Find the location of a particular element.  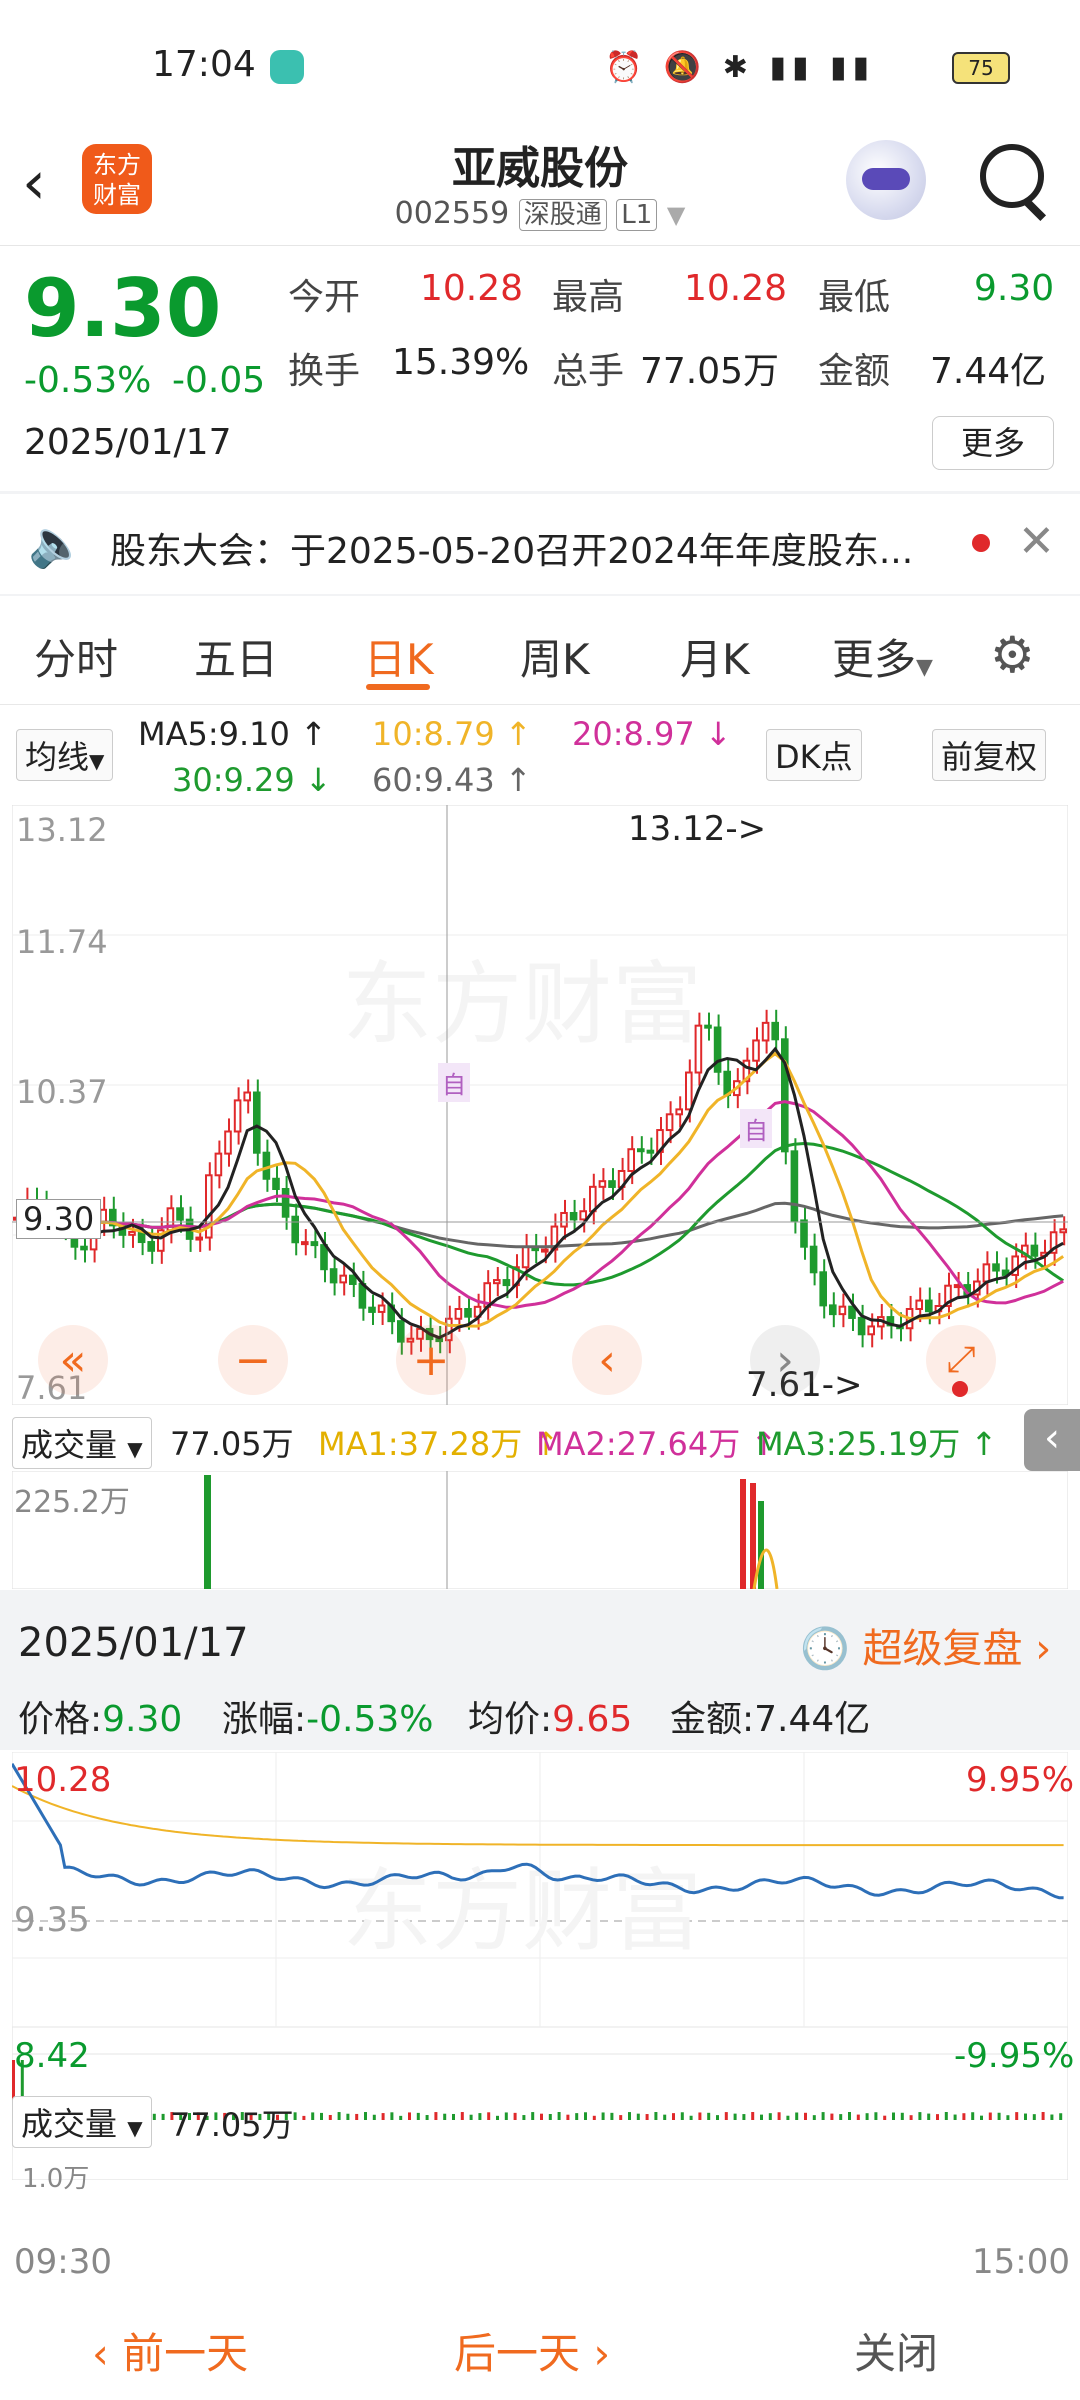

intraday-axis-top: 10.28 is located at coordinates (63, 1780).